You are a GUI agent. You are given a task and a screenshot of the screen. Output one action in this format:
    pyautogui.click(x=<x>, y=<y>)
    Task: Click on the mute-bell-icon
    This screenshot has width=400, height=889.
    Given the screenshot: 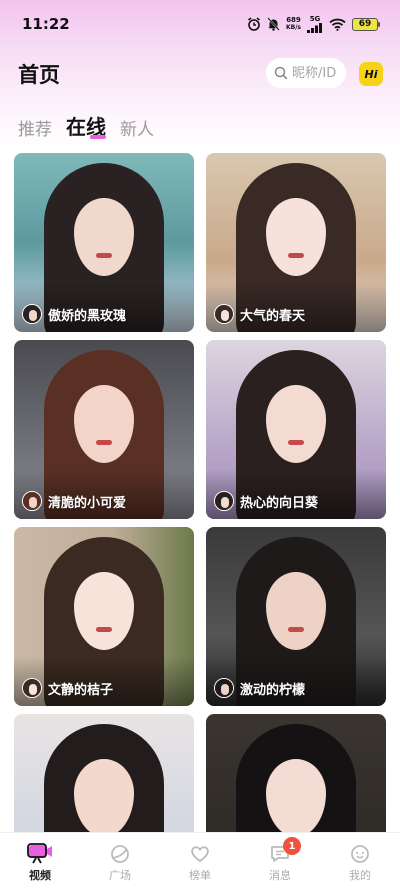 What is the action you would take?
    pyautogui.click(x=273, y=24)
    